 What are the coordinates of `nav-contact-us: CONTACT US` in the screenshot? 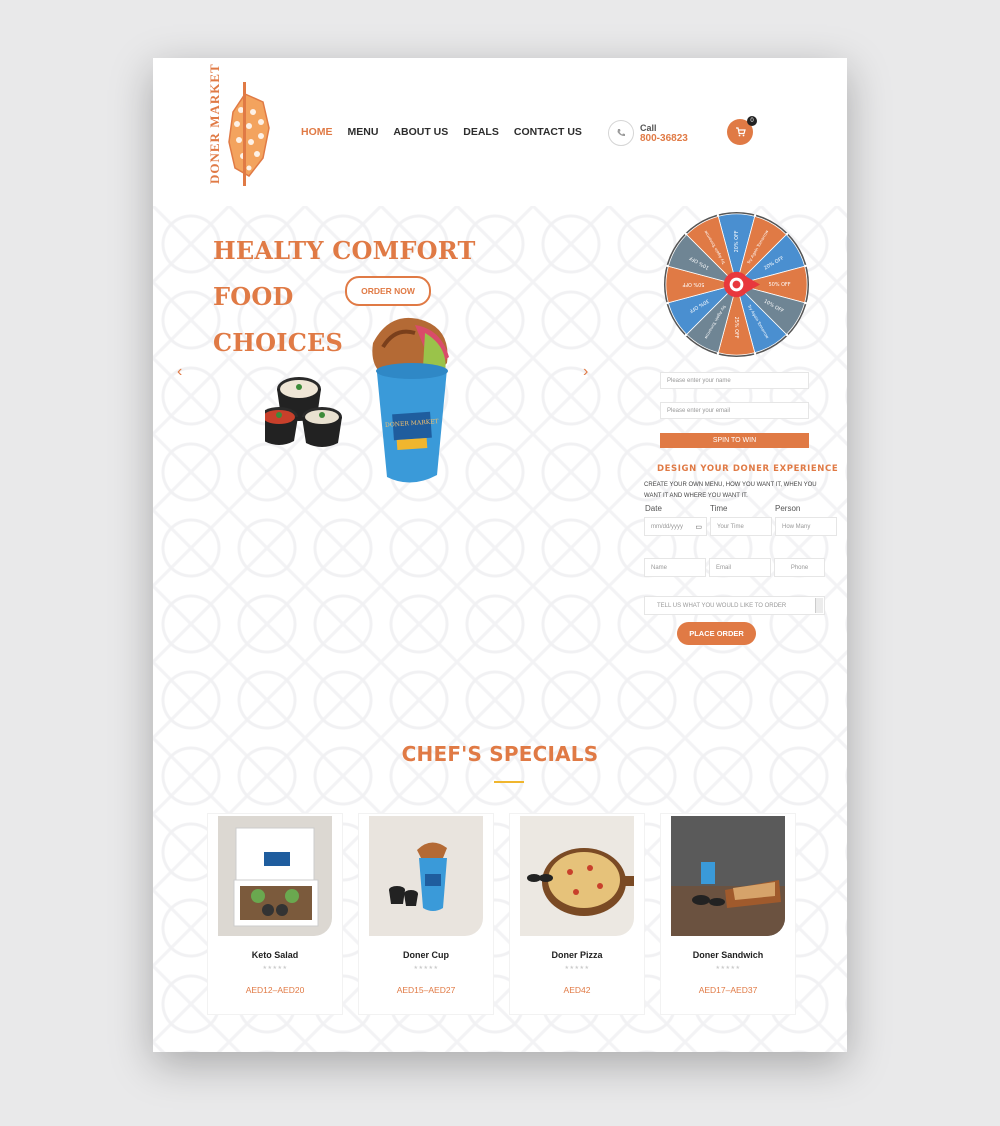 It's located at (548, 132).